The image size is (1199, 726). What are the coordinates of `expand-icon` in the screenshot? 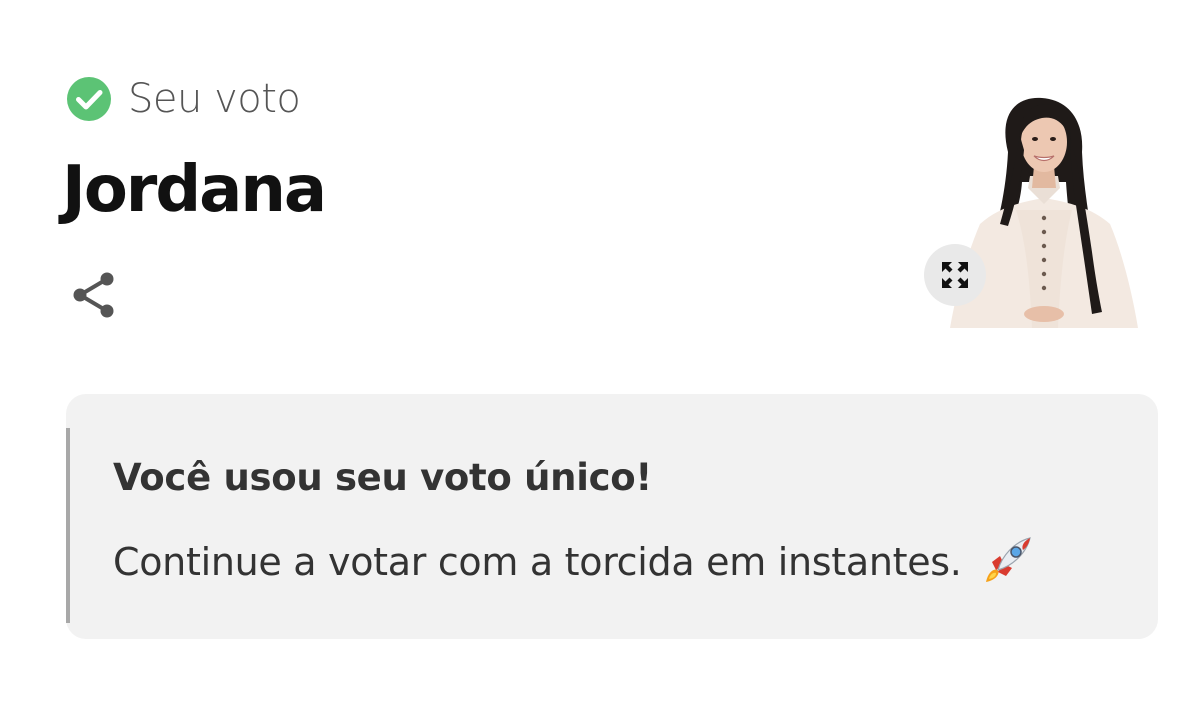 It's located at (955, 275).